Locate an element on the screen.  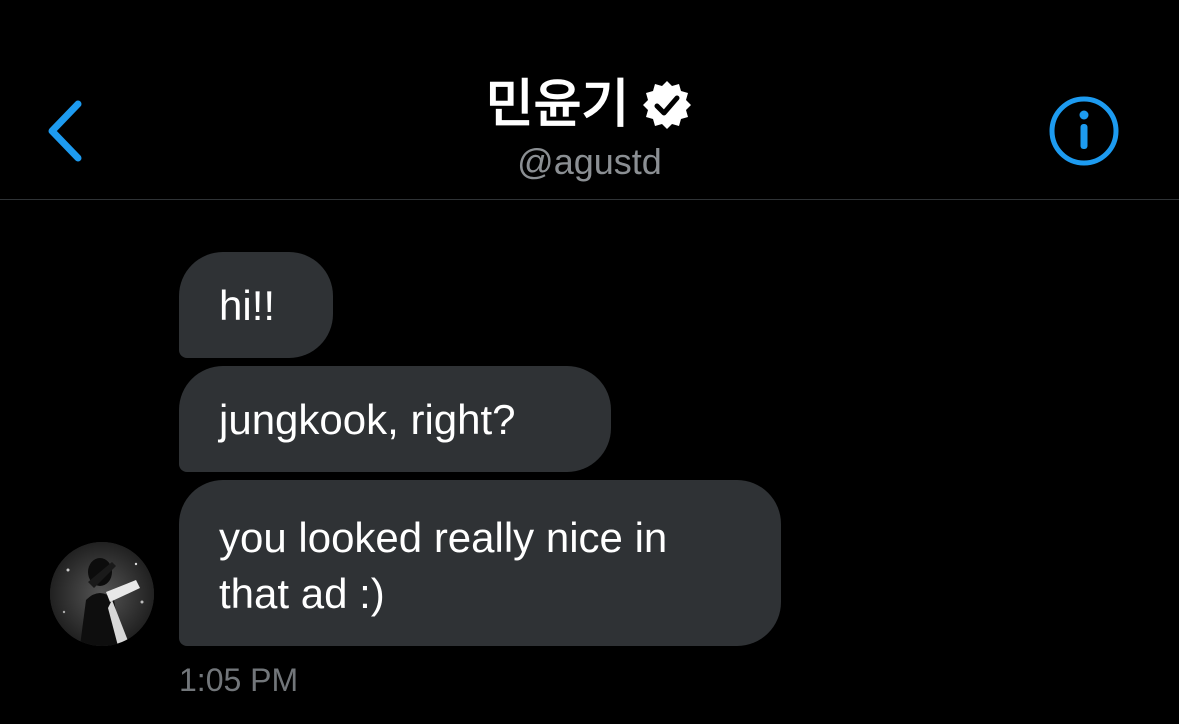
info-icon is located at coordinates (1084, 131).